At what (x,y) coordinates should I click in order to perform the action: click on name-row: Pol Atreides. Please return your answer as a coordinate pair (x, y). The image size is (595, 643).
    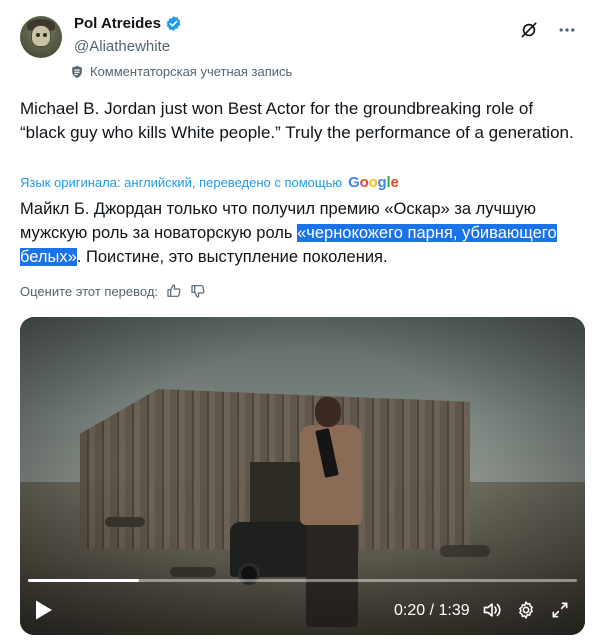
    Looking at the image, I should click on (128, 23).